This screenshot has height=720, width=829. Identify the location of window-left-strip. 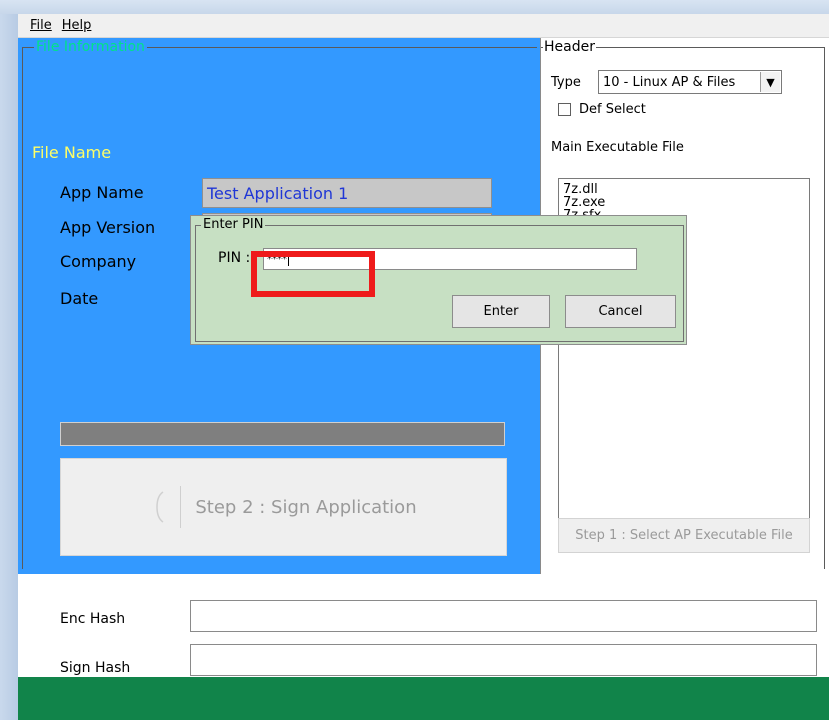
(9, 367).